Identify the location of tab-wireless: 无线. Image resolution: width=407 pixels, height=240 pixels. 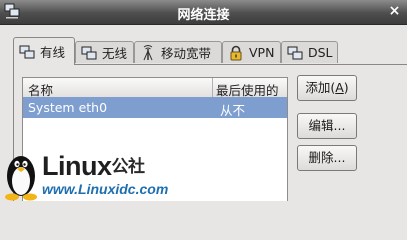
(104, 52).